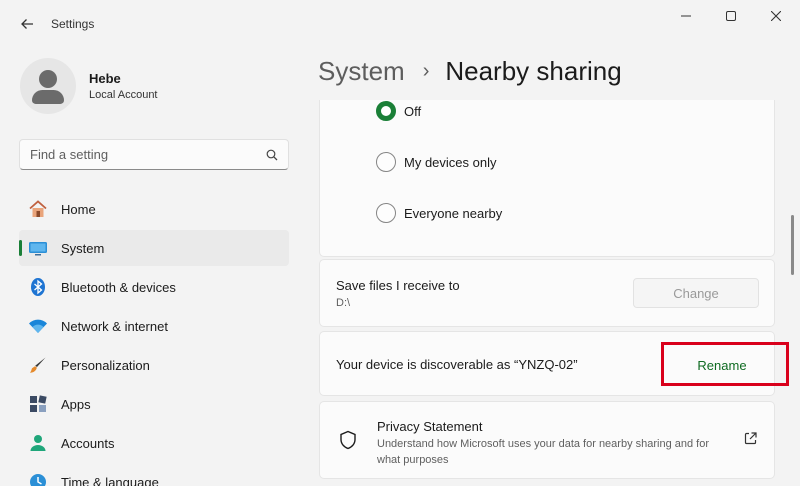  Describe the element at coordinates (38, 365) in the screenshot. I see `brush-icon` at that location.